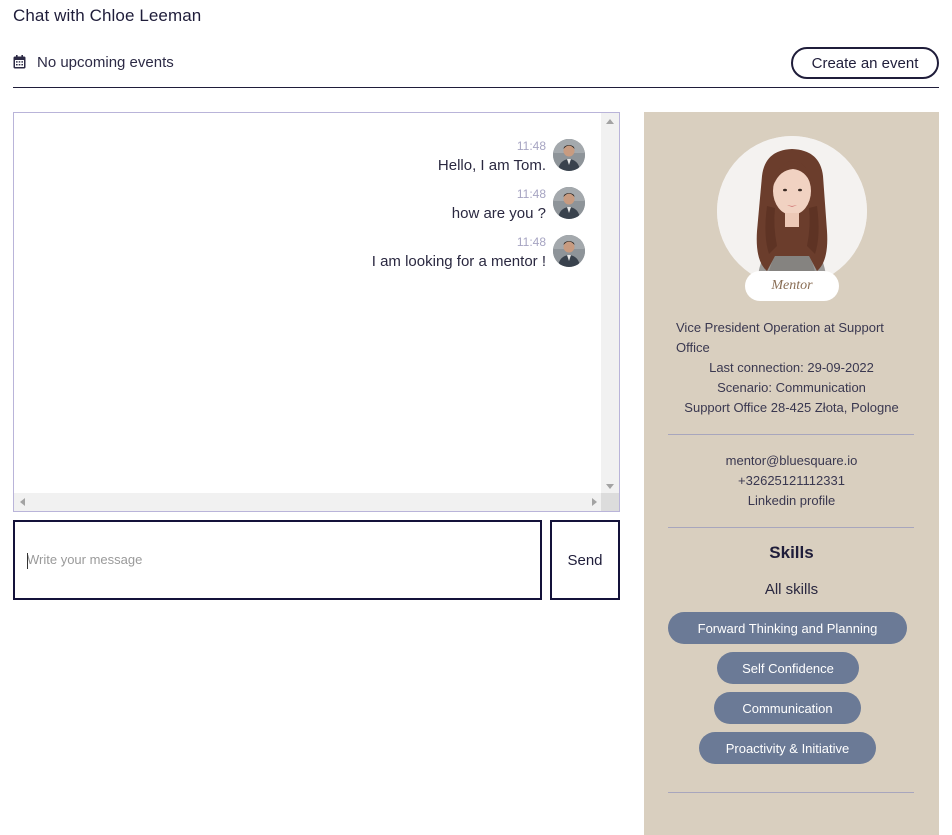 The height and width of the screenshot is (835, 952). I want to click on chat-message: 11:48 Hello, I am Tom., so click(385, 163).